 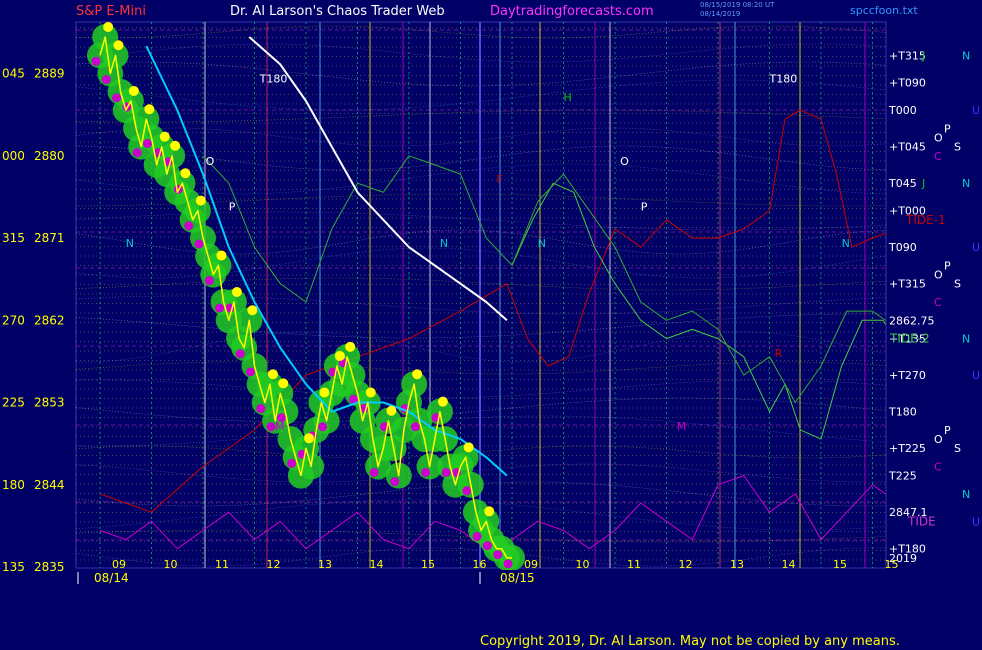 I want to click on y-angle-label: 315, so click(x=13, y=238).